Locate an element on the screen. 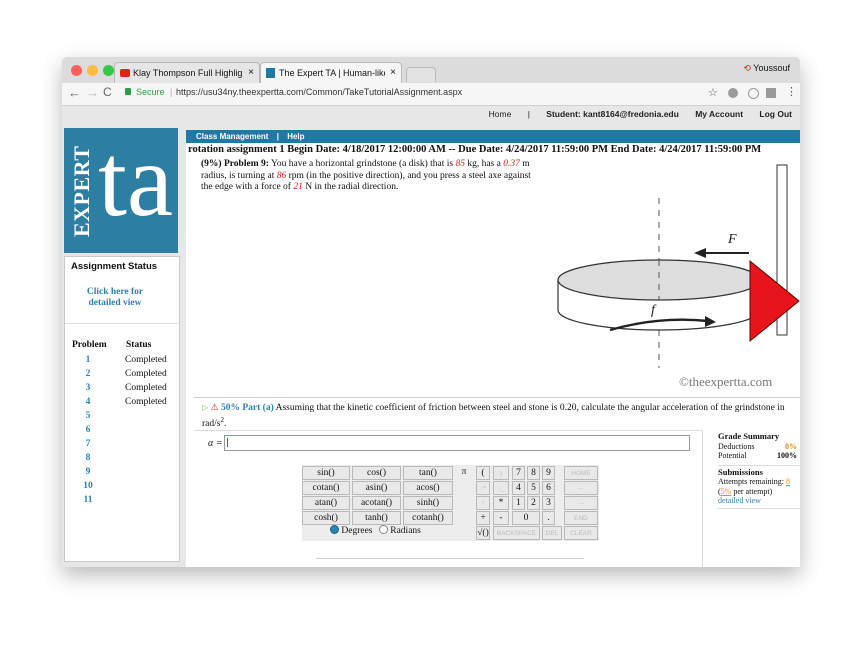  problem-number-link: 4 is located at coordinates (98, 402).